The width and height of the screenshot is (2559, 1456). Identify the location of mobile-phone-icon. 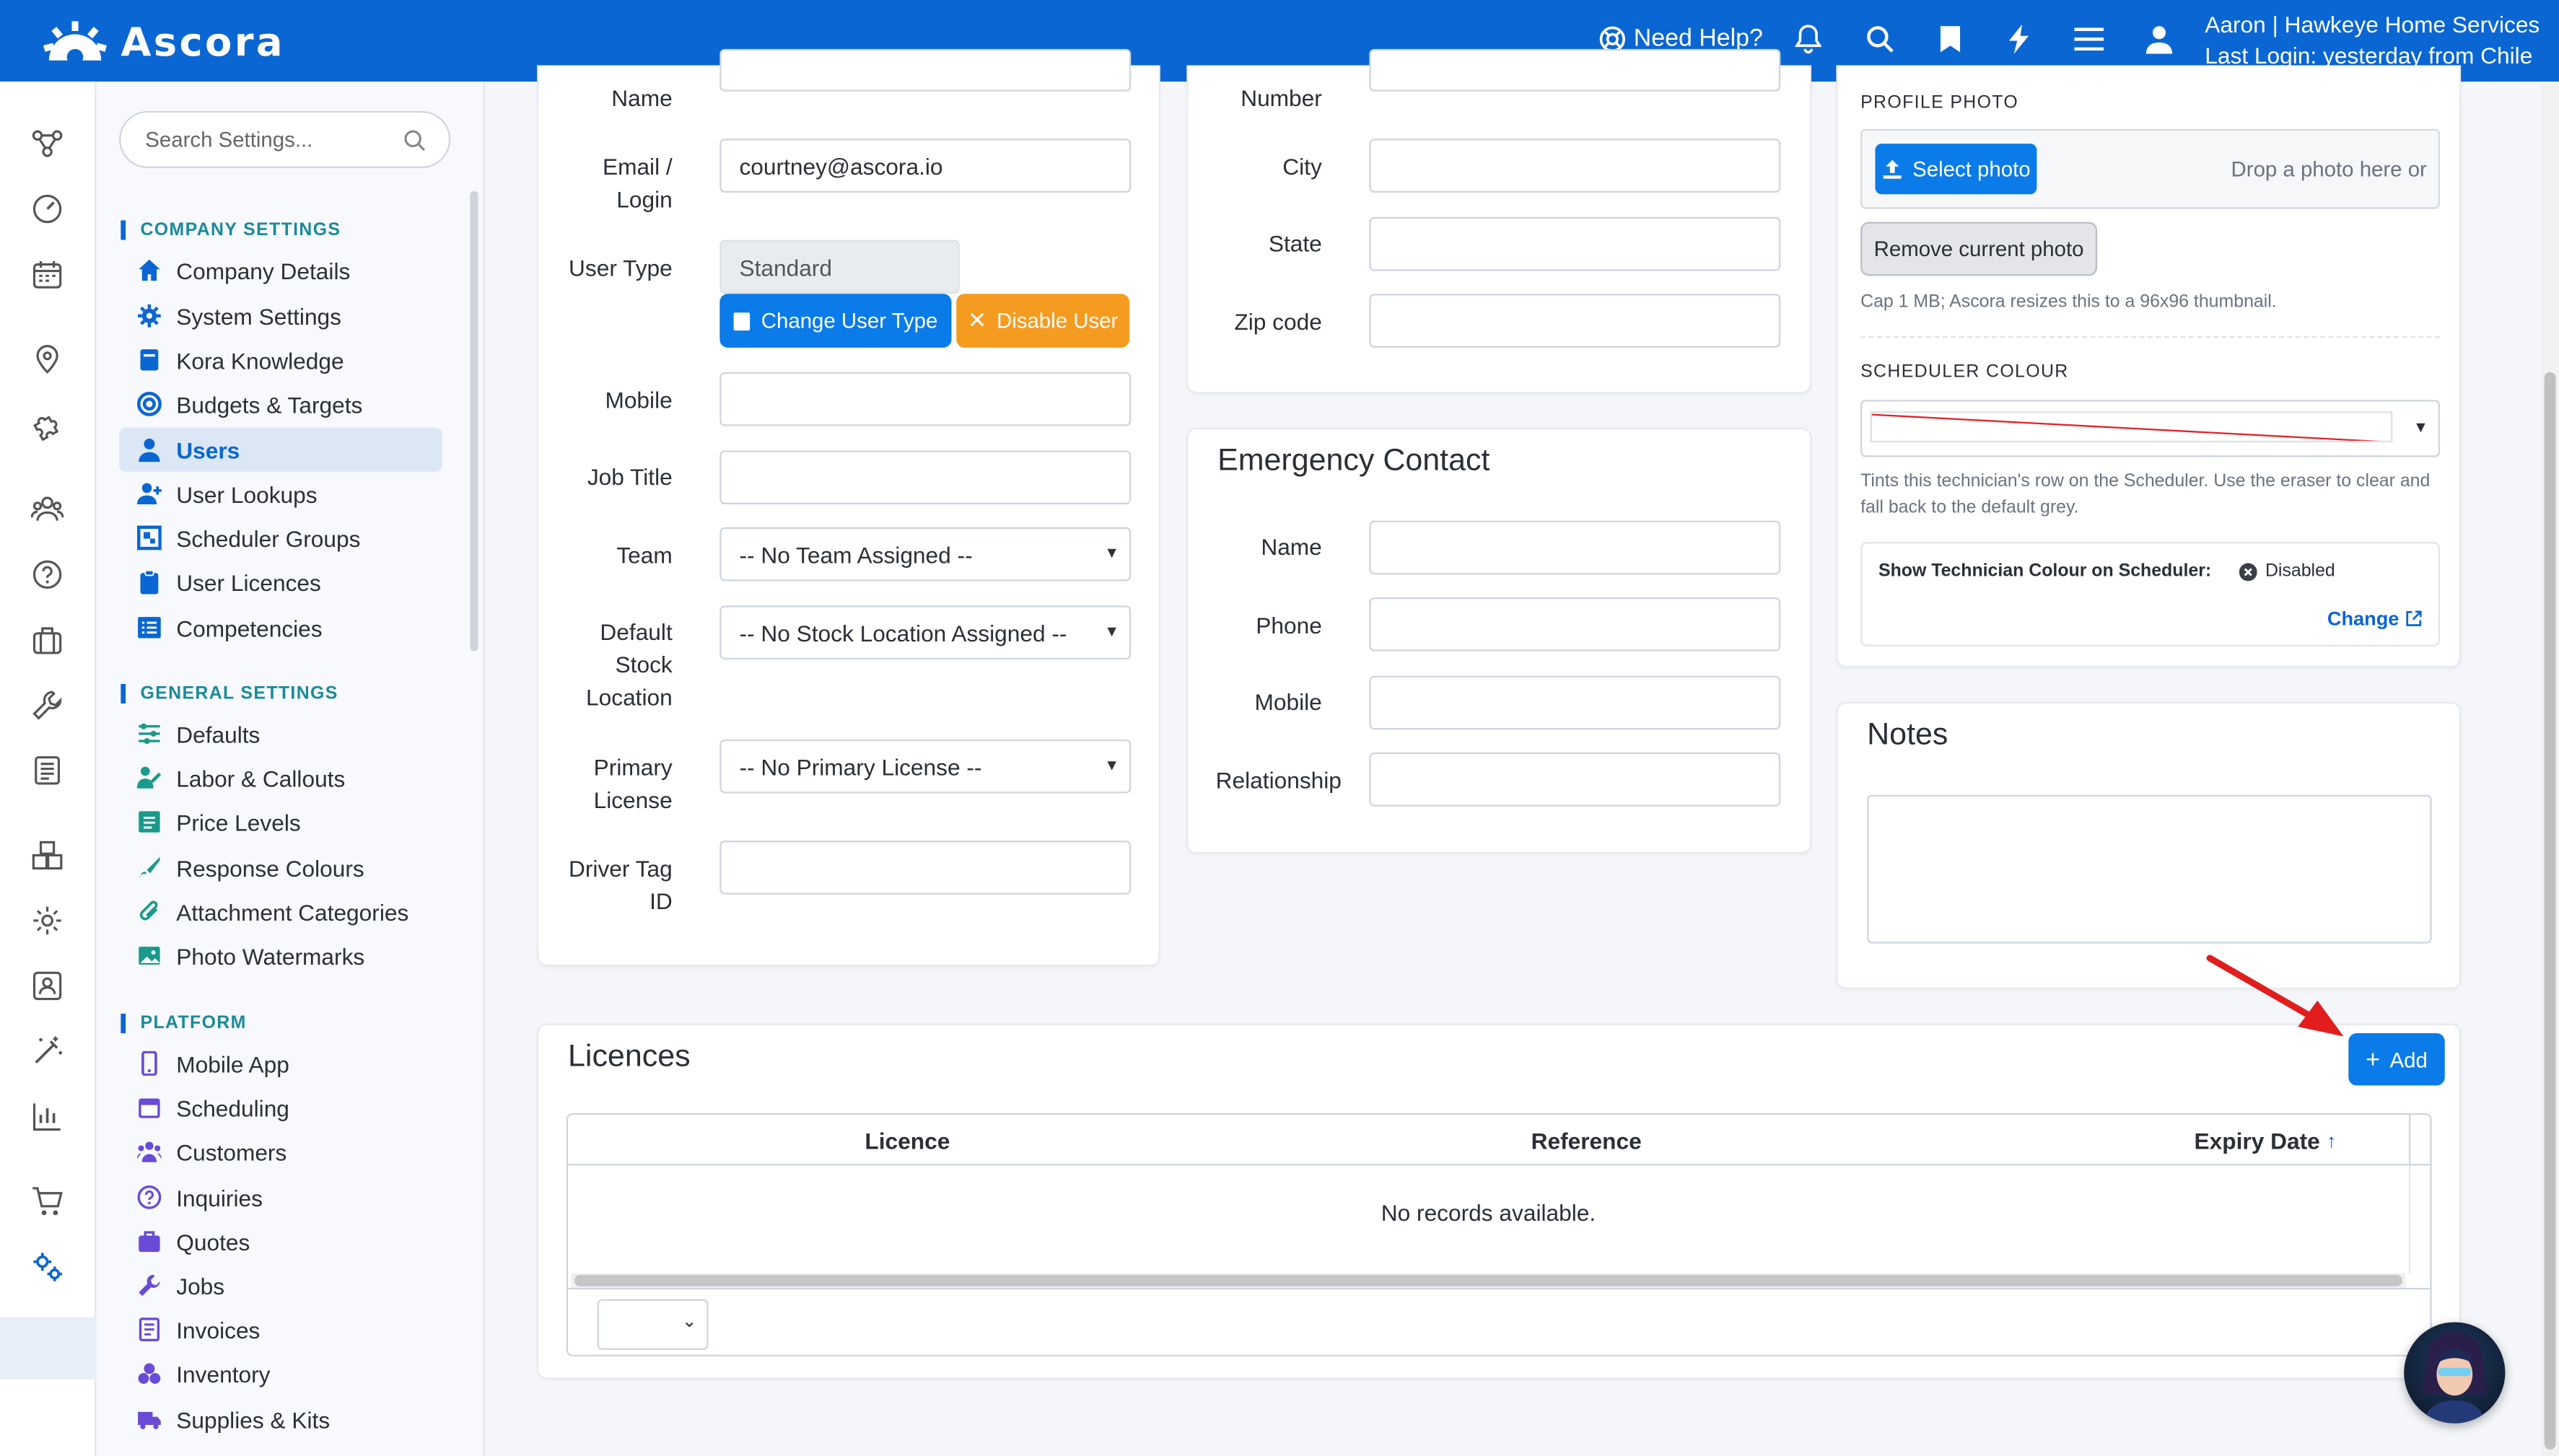
(149, 1063).